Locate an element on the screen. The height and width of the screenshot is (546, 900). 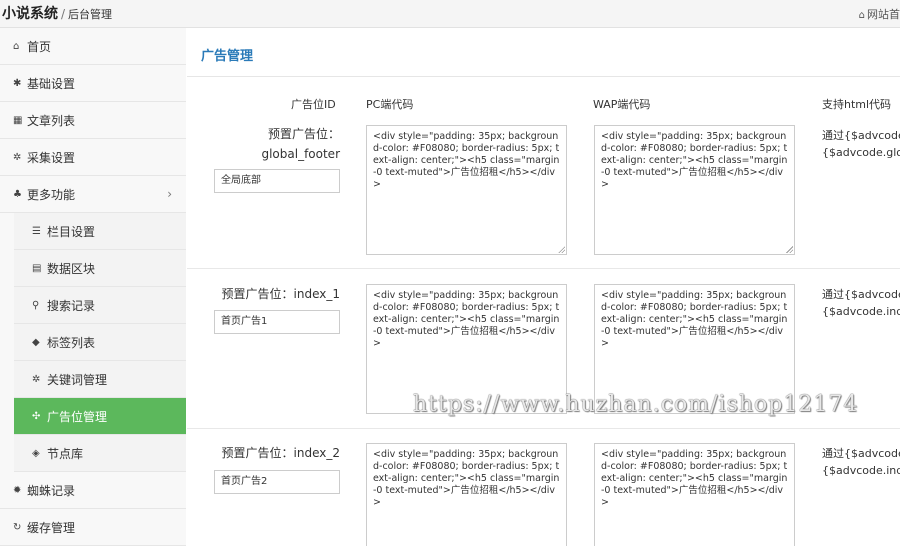
ad-name-input: 全局底部 is located at coordinates (277, 181).